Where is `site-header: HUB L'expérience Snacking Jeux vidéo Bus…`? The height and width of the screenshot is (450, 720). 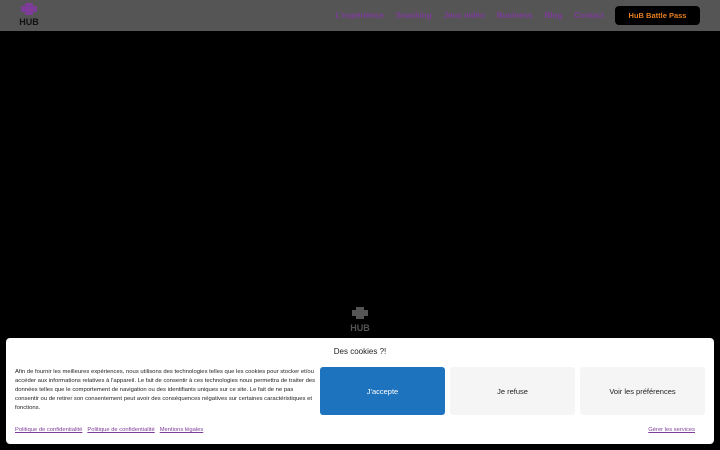
site-header: HUB L'expérience Snacking Jeux vidéo Bus… is located at coordinates (360, 15).